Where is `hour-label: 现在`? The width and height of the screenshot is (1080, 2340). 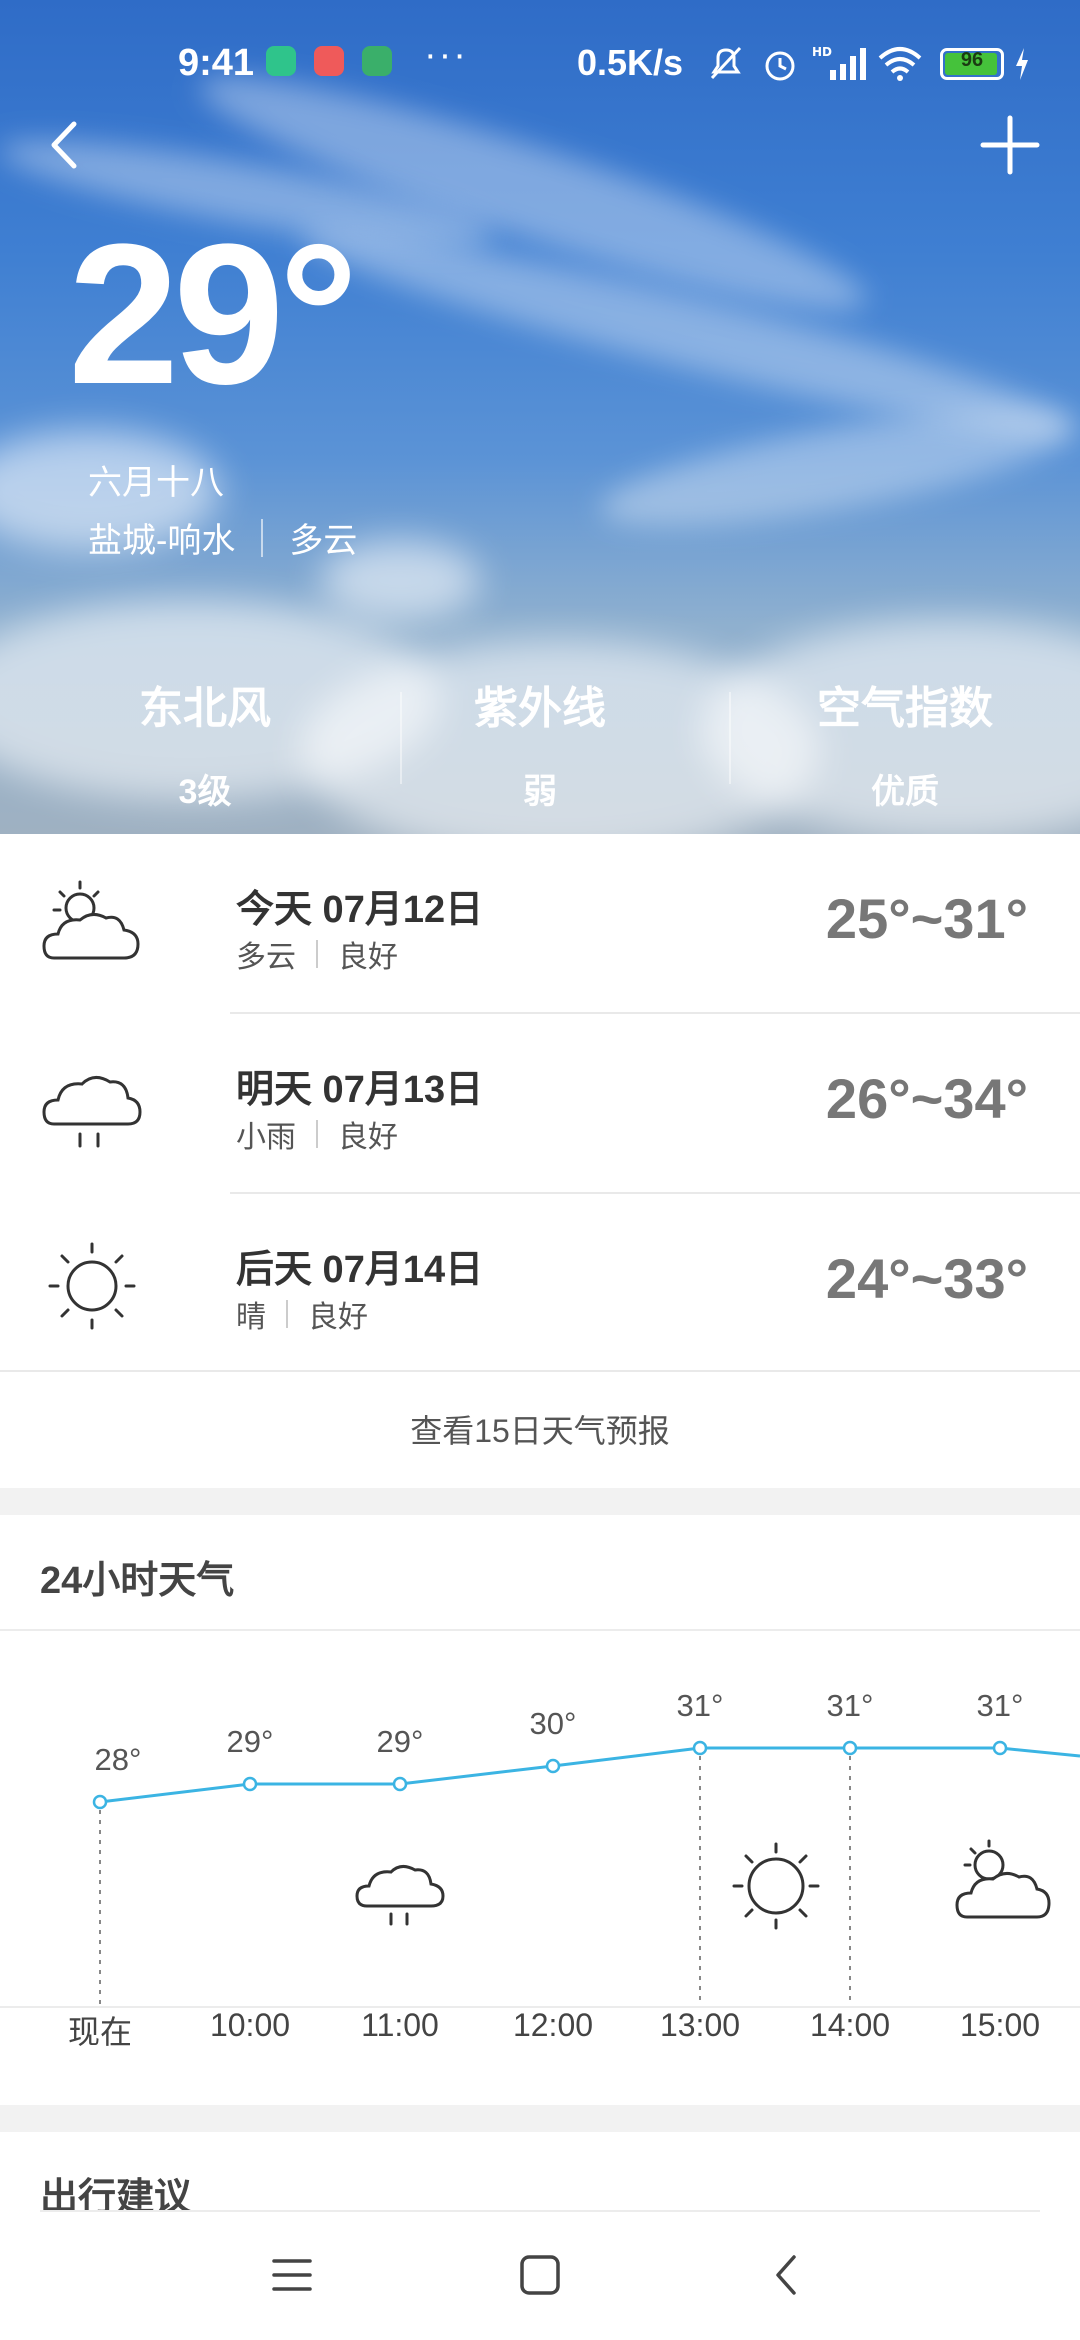 hour-label: 现在 is located at coordinates (99, 2032).